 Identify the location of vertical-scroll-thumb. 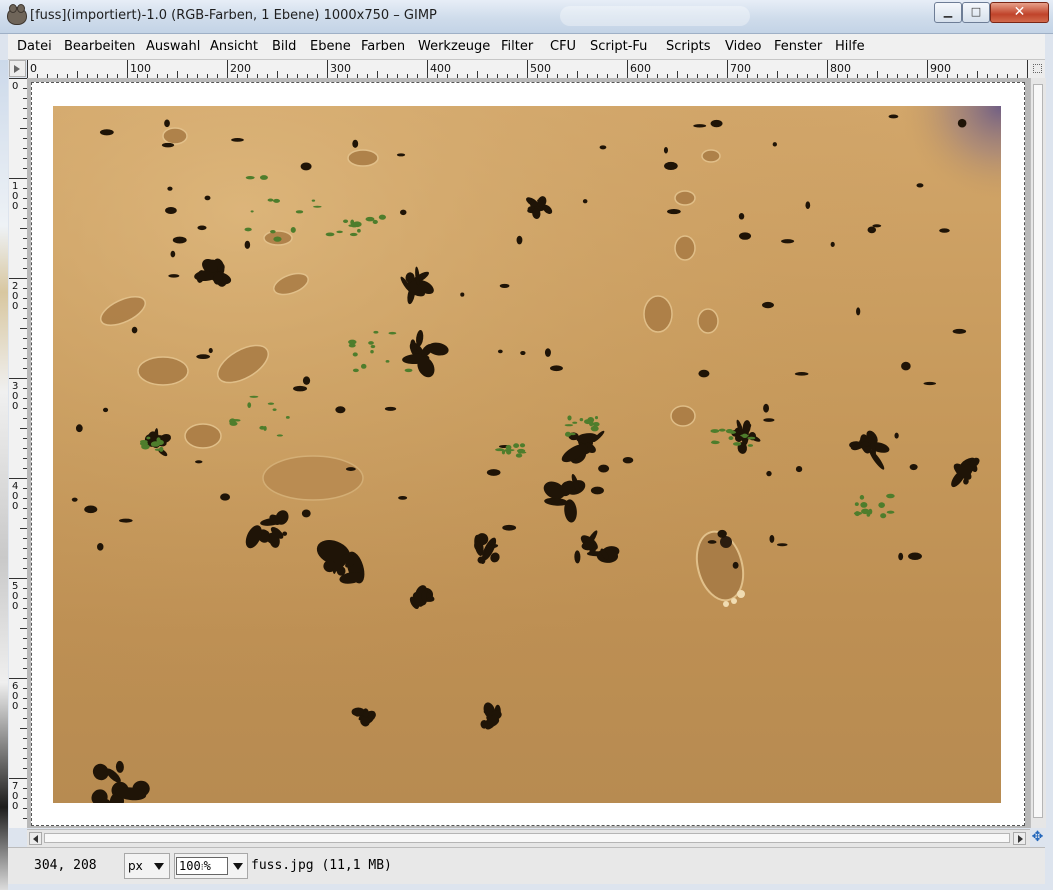
(1038, 451).